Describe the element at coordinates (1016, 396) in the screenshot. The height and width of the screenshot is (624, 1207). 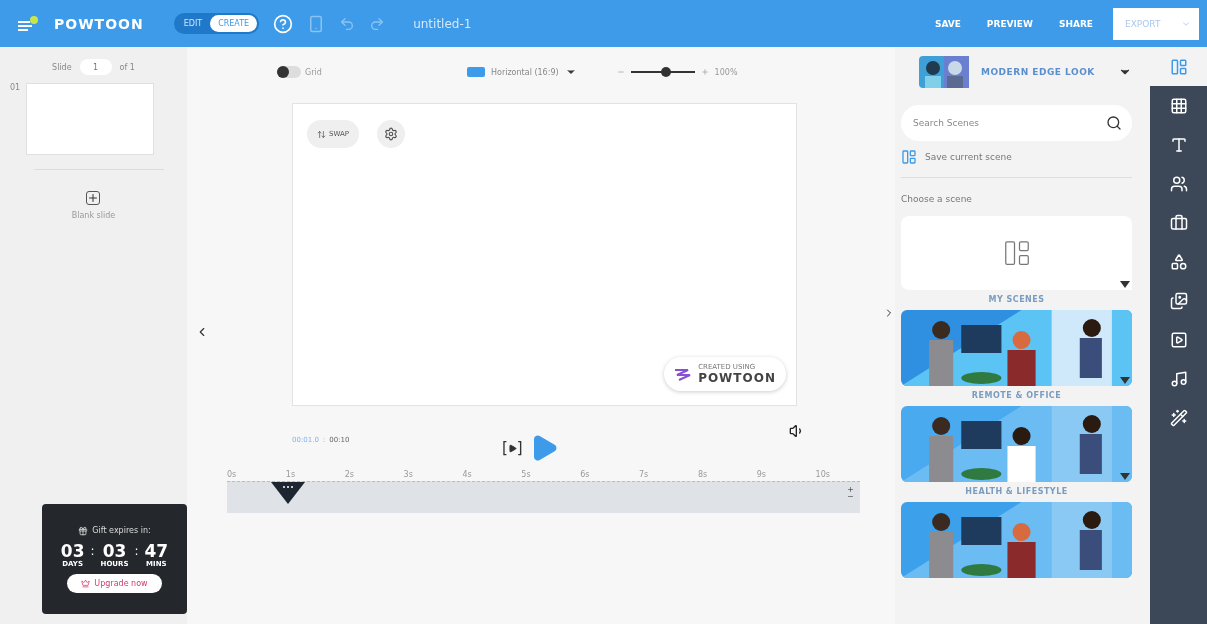
I see `scene-category-label: REMOTE & OFFICE` at that location.